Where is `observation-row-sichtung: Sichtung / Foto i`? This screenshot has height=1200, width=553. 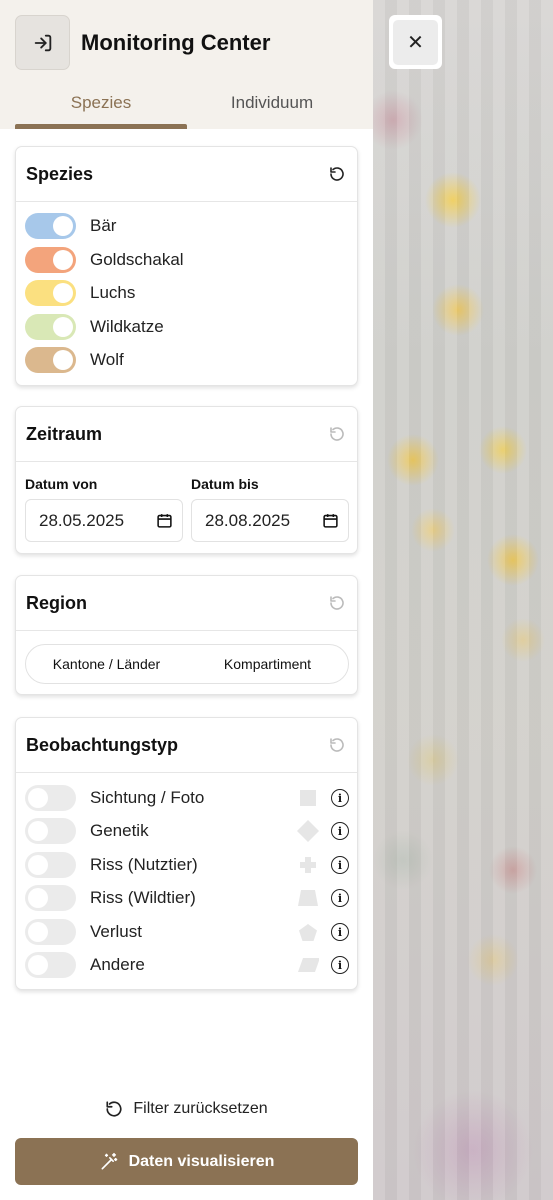 observation-row-sichtung: Sichtung / Foto i is located at coordinates (187, 798).